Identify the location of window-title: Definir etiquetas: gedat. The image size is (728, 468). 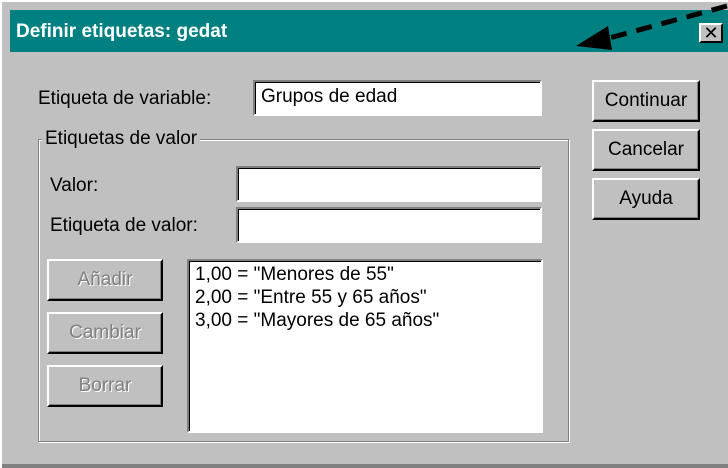
(122, 31).